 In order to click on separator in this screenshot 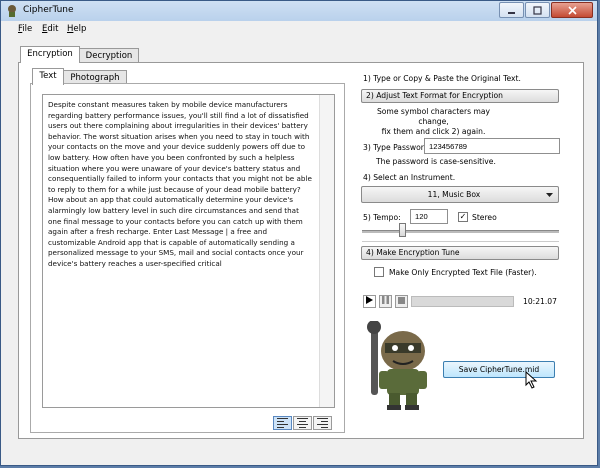, I will do `click(460, 241)`.